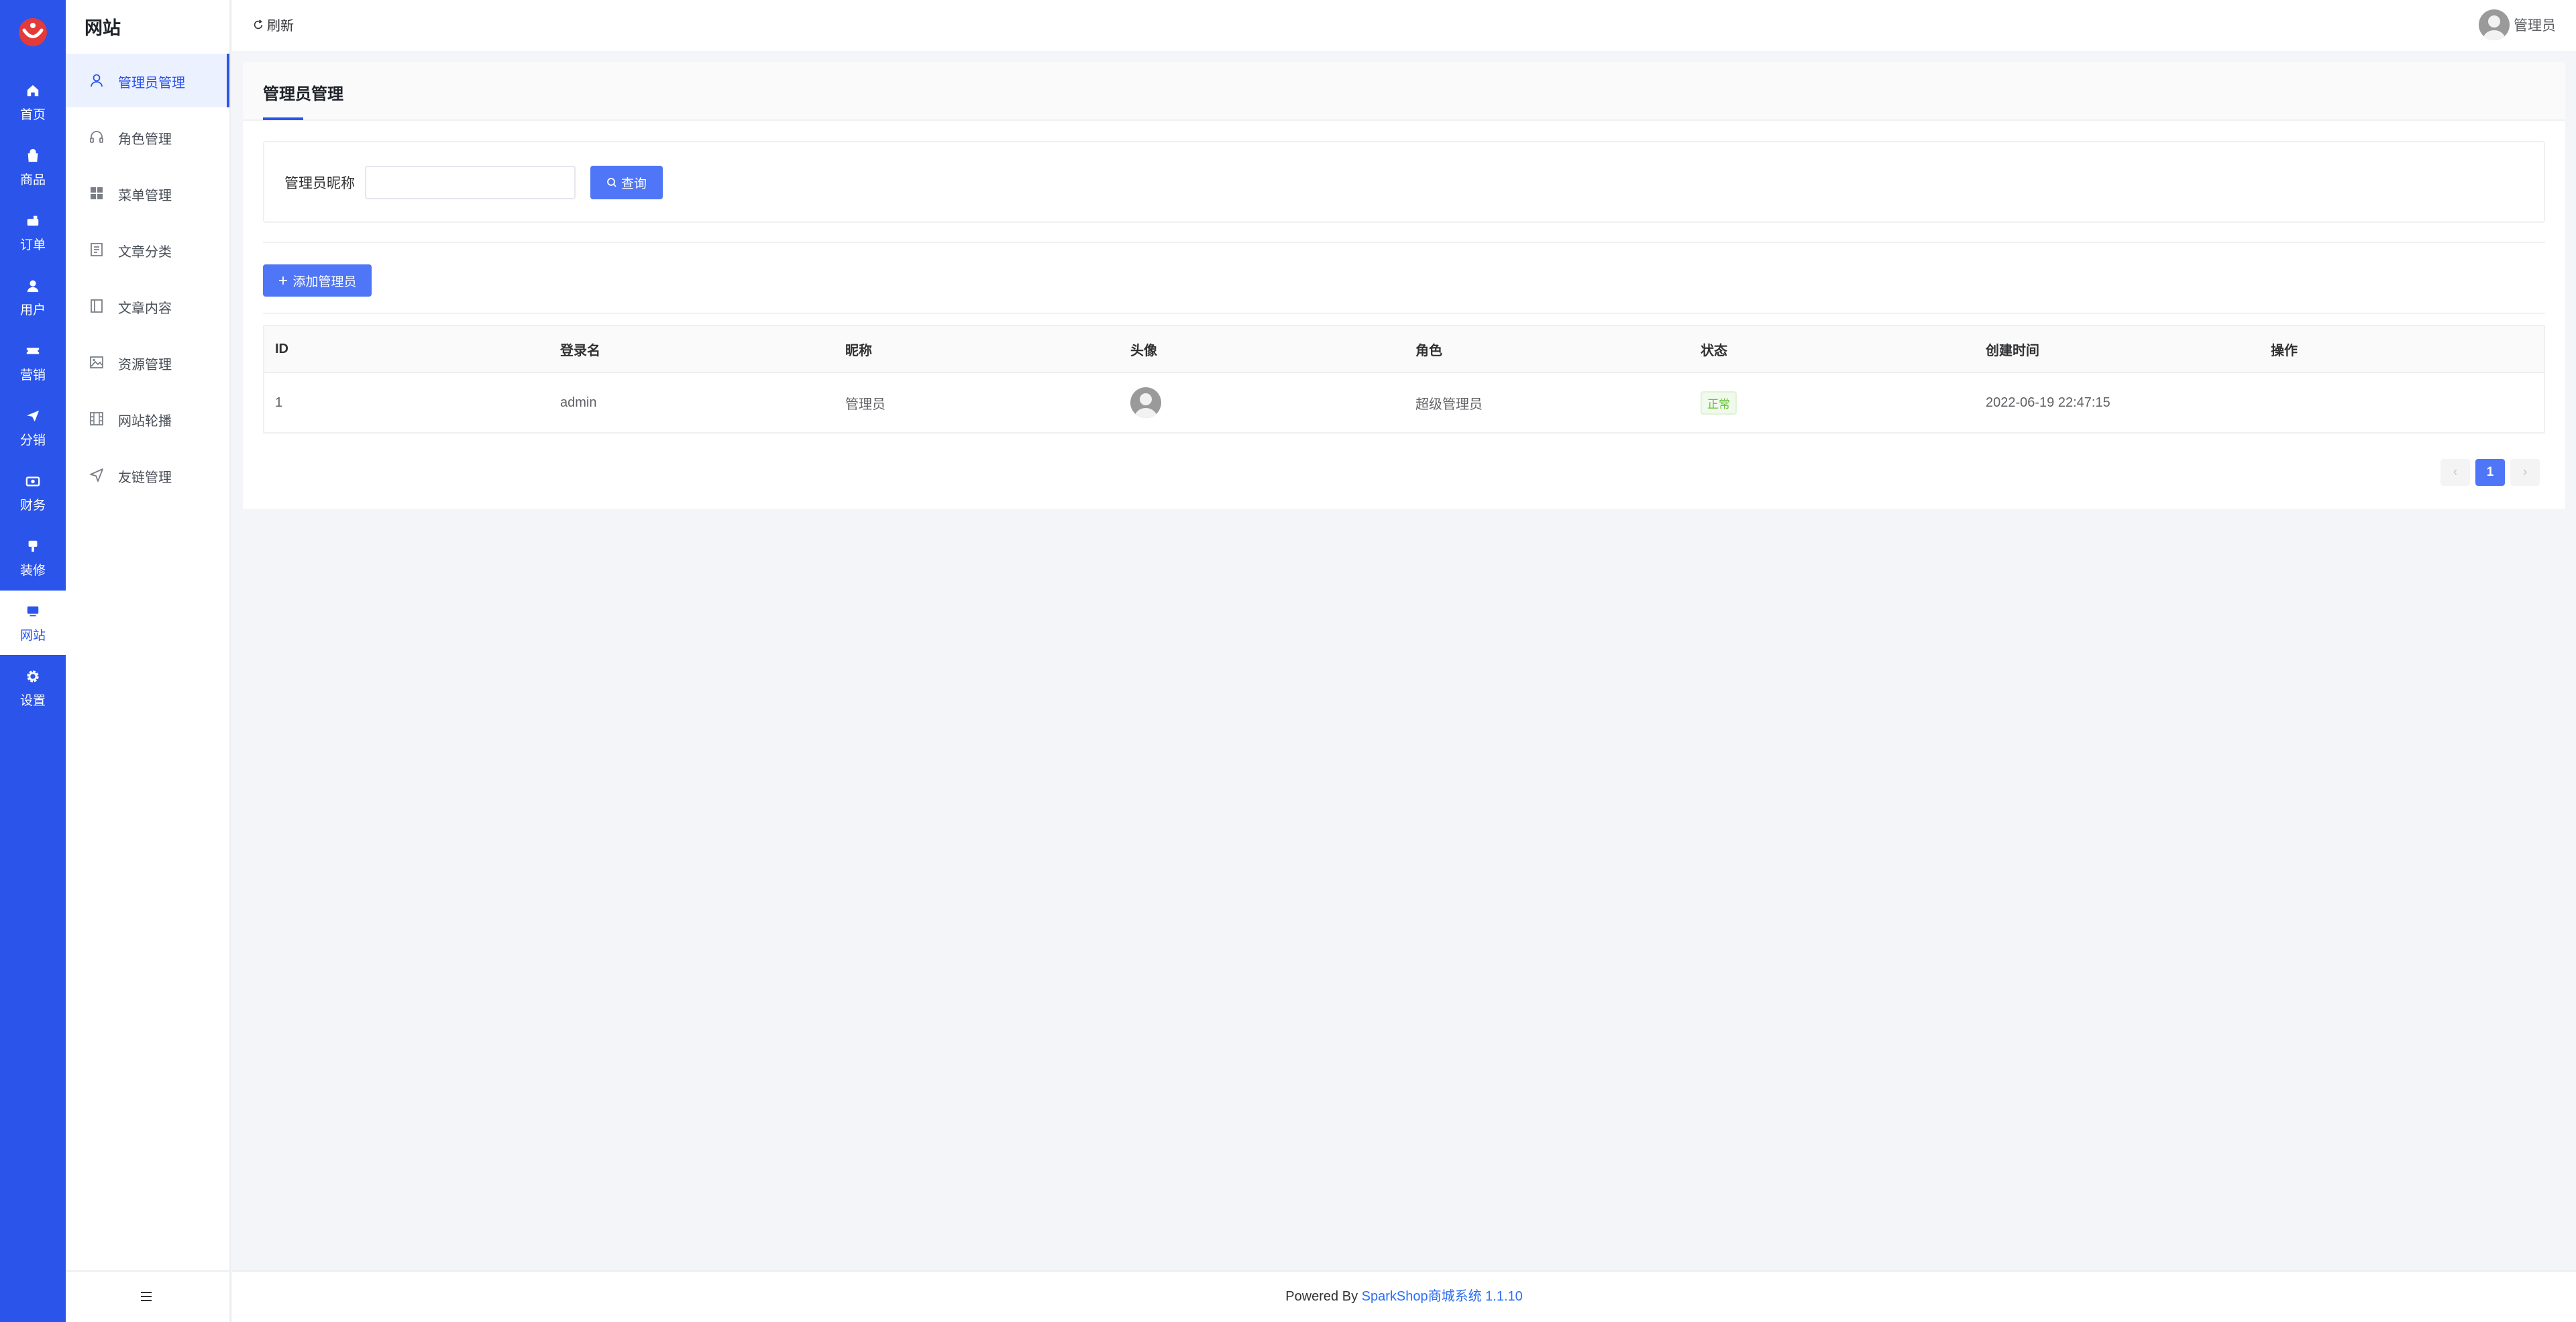 Image resolution: width=2576 pixels, height=1322 pixels. I want to click on gear-icon, so click(33, 680).